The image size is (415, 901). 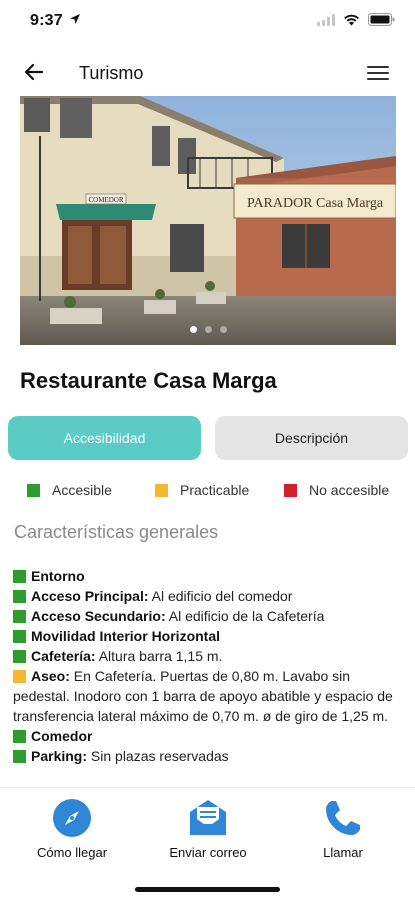 I want to click on carousel-dots, so click(x=208, y=329).